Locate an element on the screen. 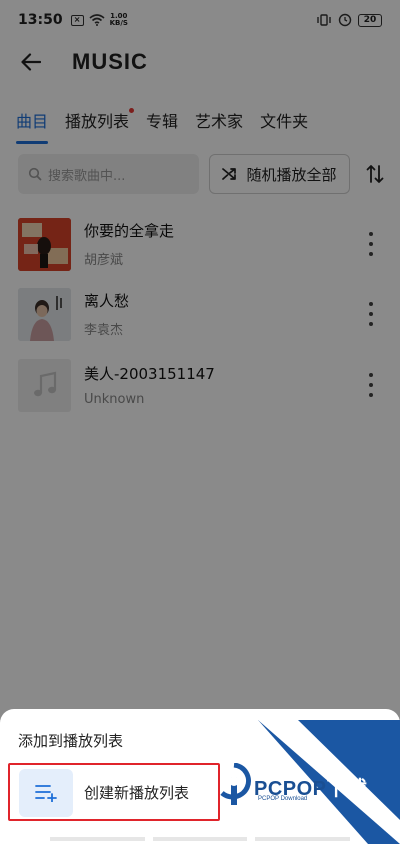 The width and height of the screenshot is (400, 844). create-playlist-button: 创建新播放列表 is located at coordinates (114, 792).